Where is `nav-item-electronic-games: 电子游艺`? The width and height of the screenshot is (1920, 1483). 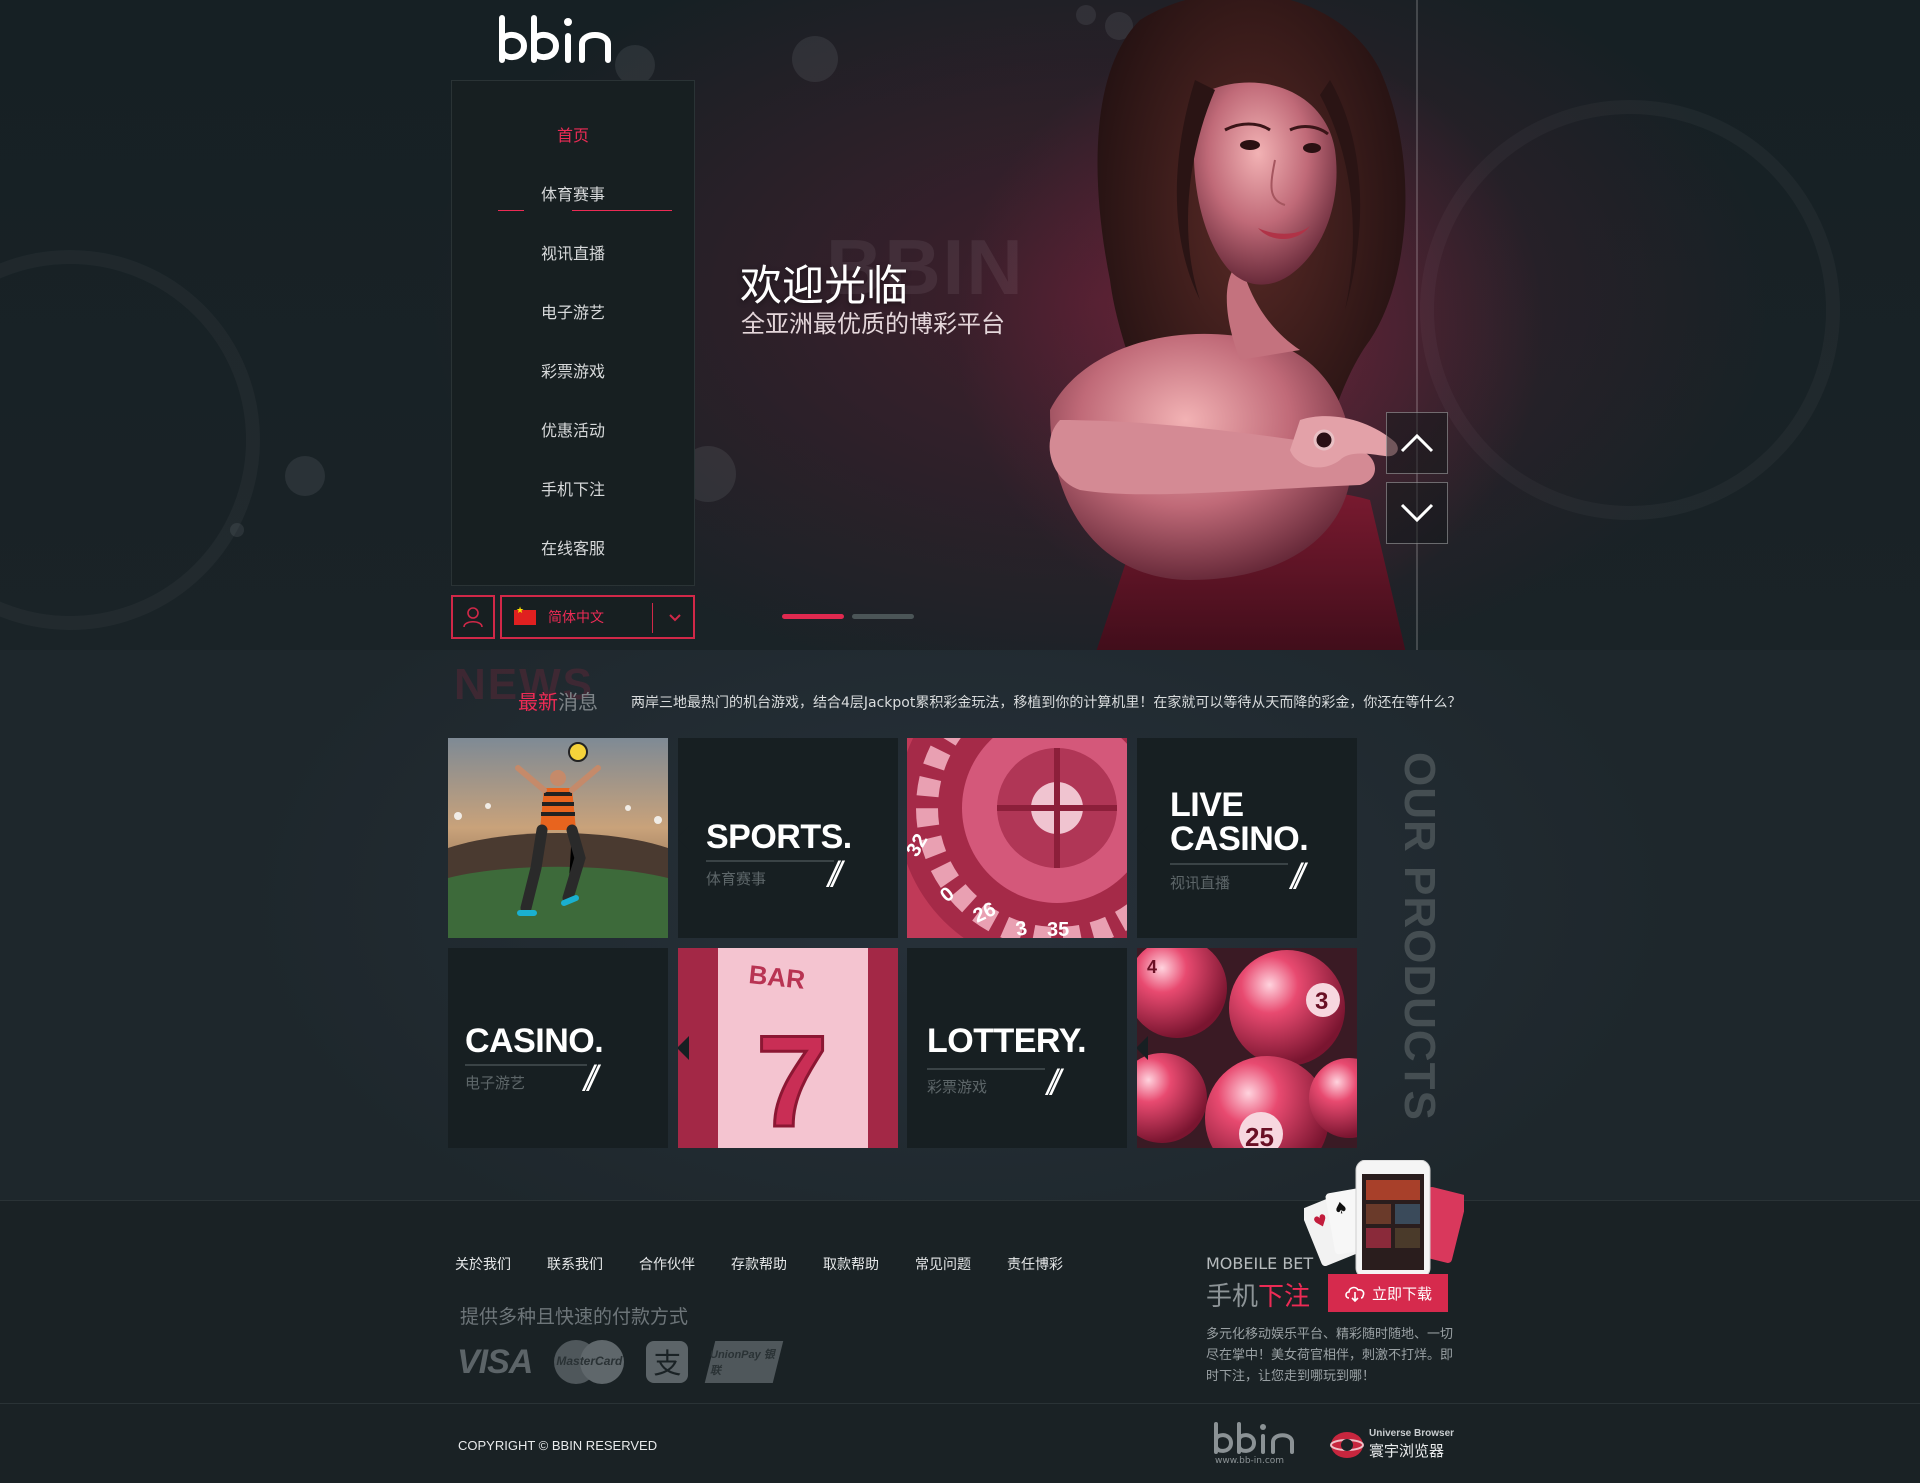 nav-item-electronic-games: 电子游艺 is located at coordinates (573, 311).